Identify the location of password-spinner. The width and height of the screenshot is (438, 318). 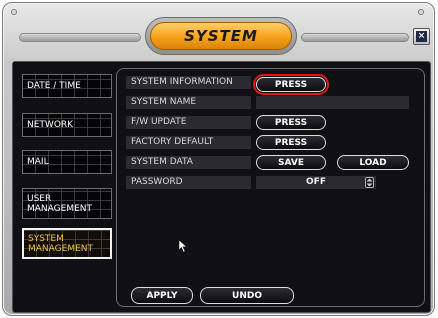
(369, 182).